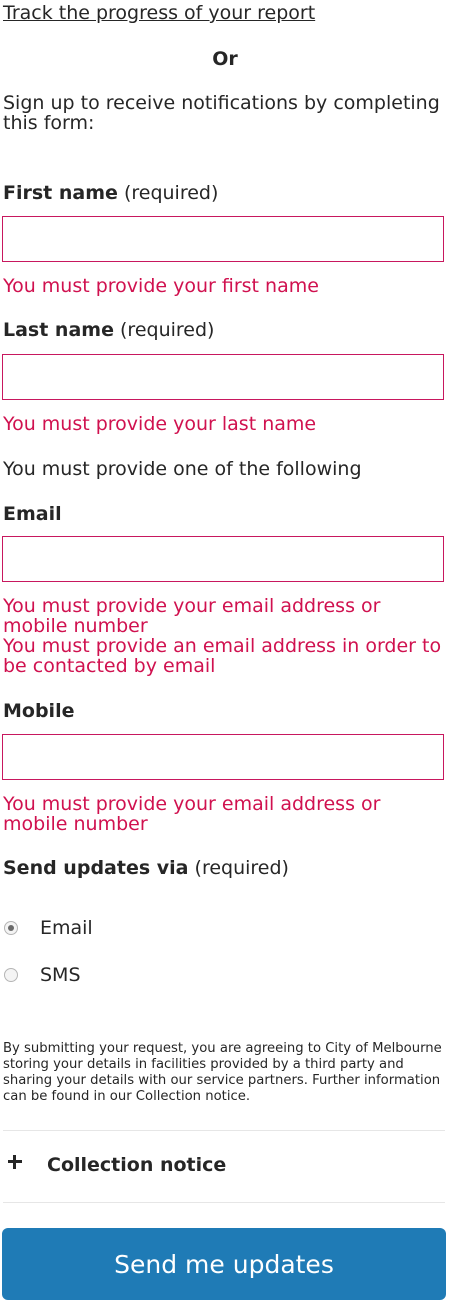 Image resolution: width=450 pixels, height=1308 pixels. Describe the element at coordinates (60, 975) in the screenshot. I see `sms-radio-label: SMS` at that location.